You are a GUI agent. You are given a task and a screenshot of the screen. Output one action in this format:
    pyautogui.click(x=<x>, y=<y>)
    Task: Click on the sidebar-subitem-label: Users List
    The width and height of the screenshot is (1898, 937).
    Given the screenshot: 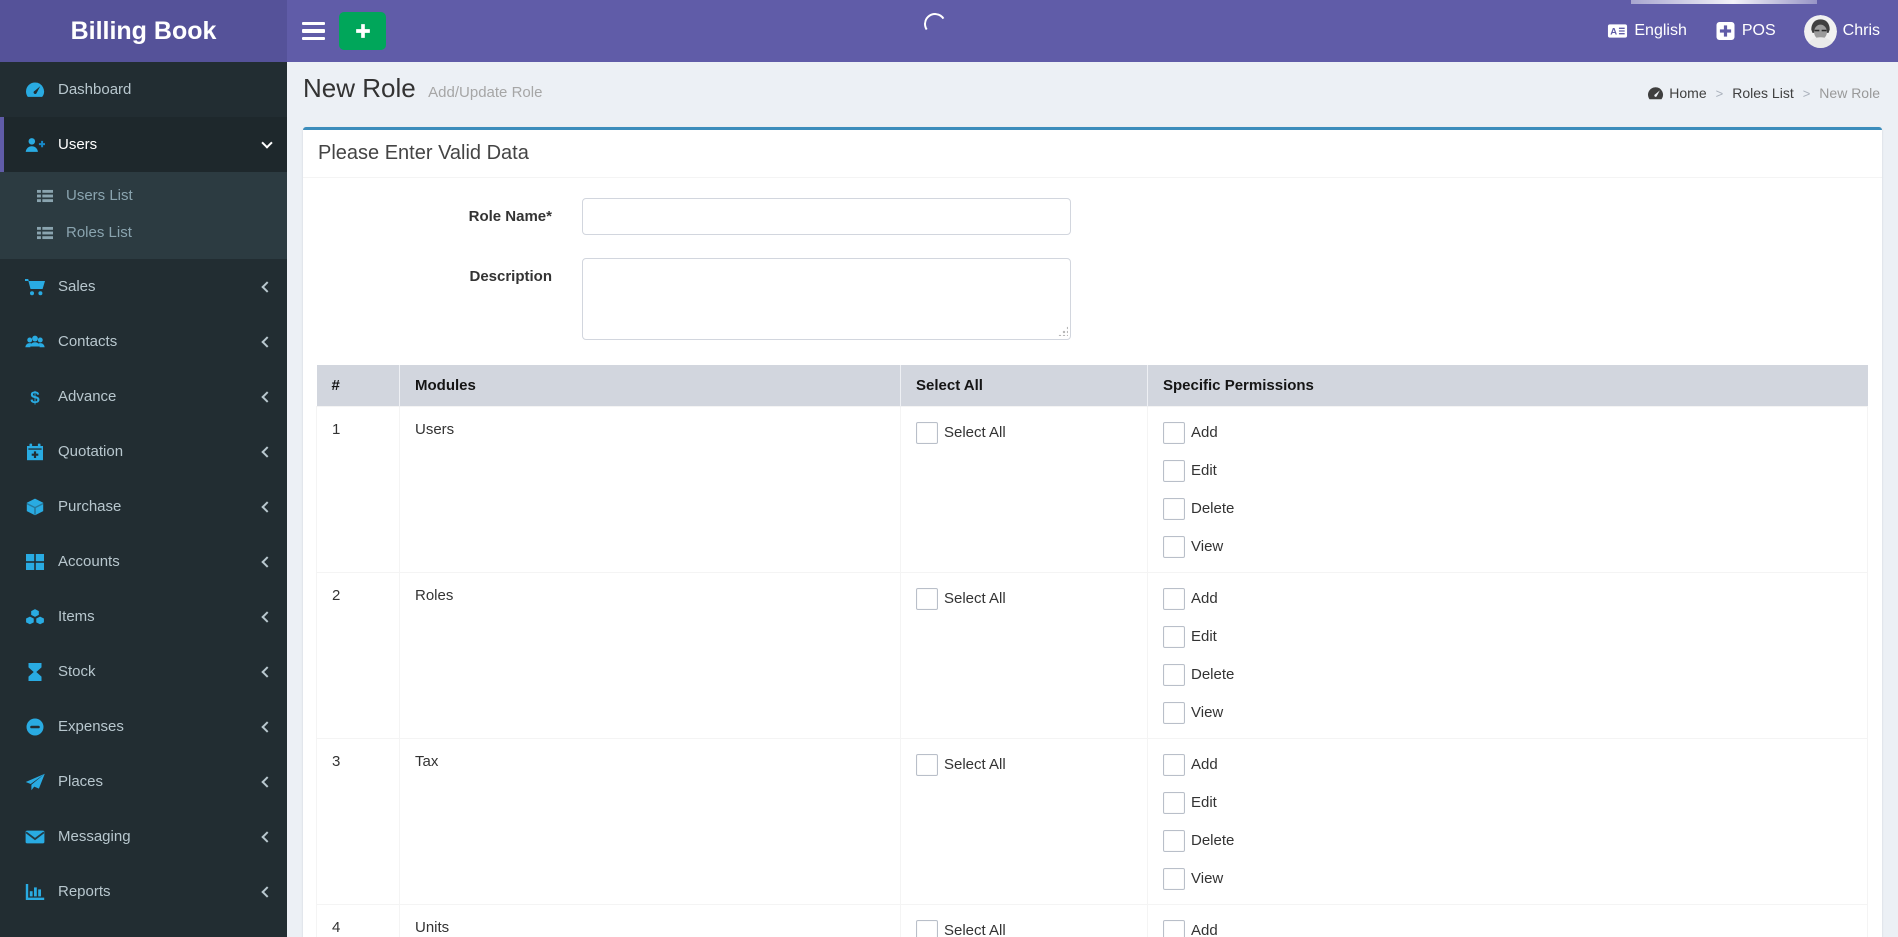 What is the action you would take?
    pyautogui.click(x=99, y=195)
    